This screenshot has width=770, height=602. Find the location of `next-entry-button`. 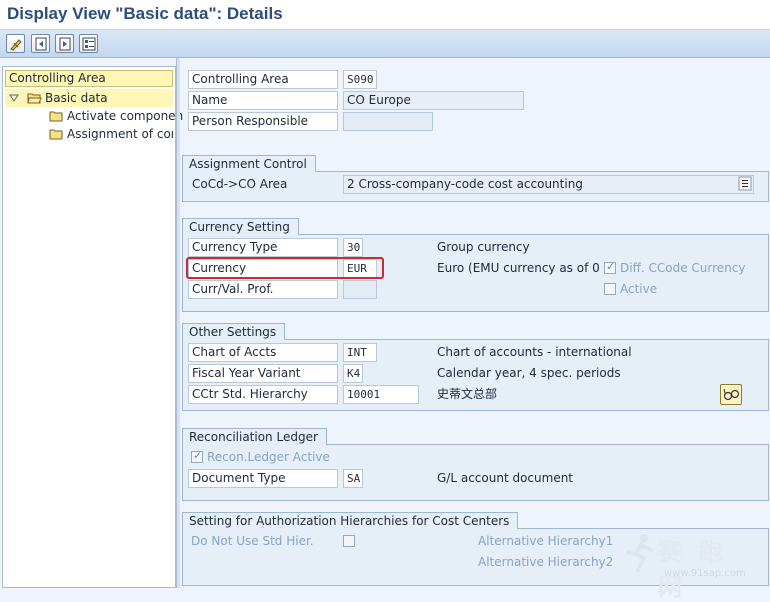

next-entry-button is located at coordinates (64, 43).